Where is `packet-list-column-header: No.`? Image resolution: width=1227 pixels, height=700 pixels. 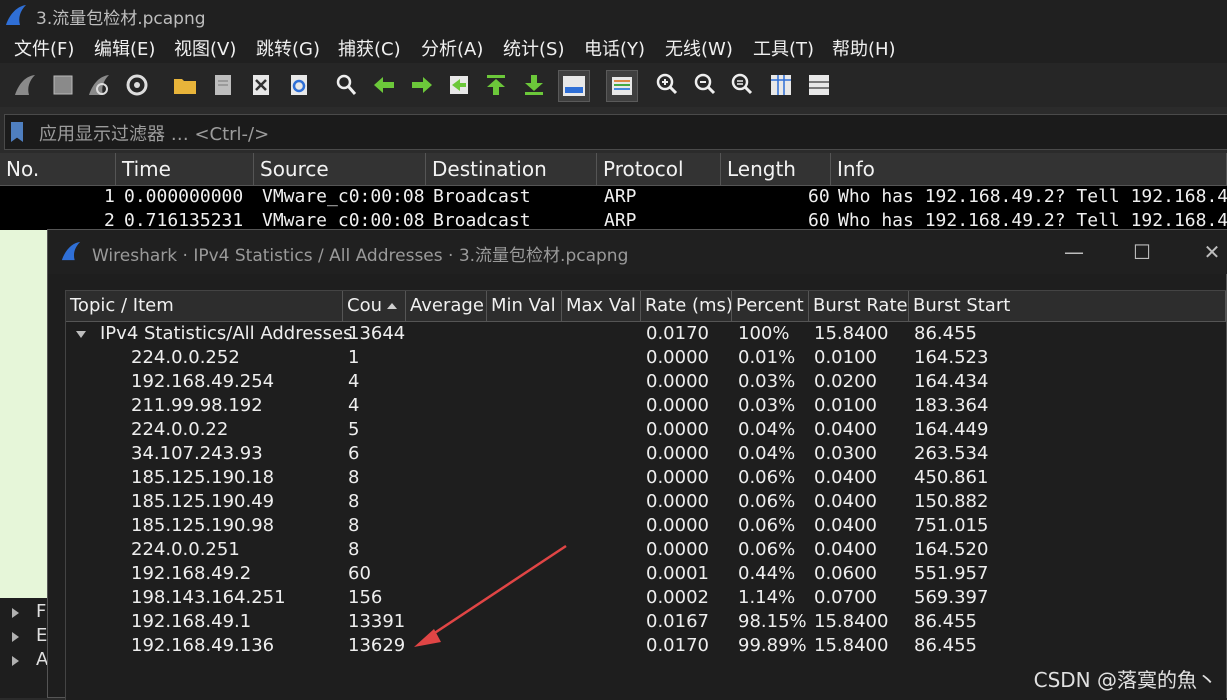 packet-list-column-header: No. is located at coordinates (58, 169).